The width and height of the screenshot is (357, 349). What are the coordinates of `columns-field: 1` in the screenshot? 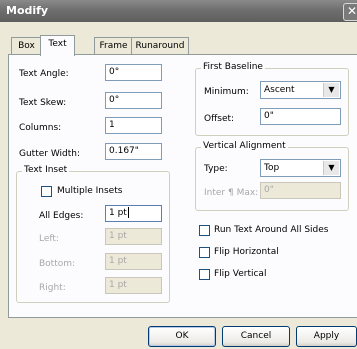 It's located at (133, 125).